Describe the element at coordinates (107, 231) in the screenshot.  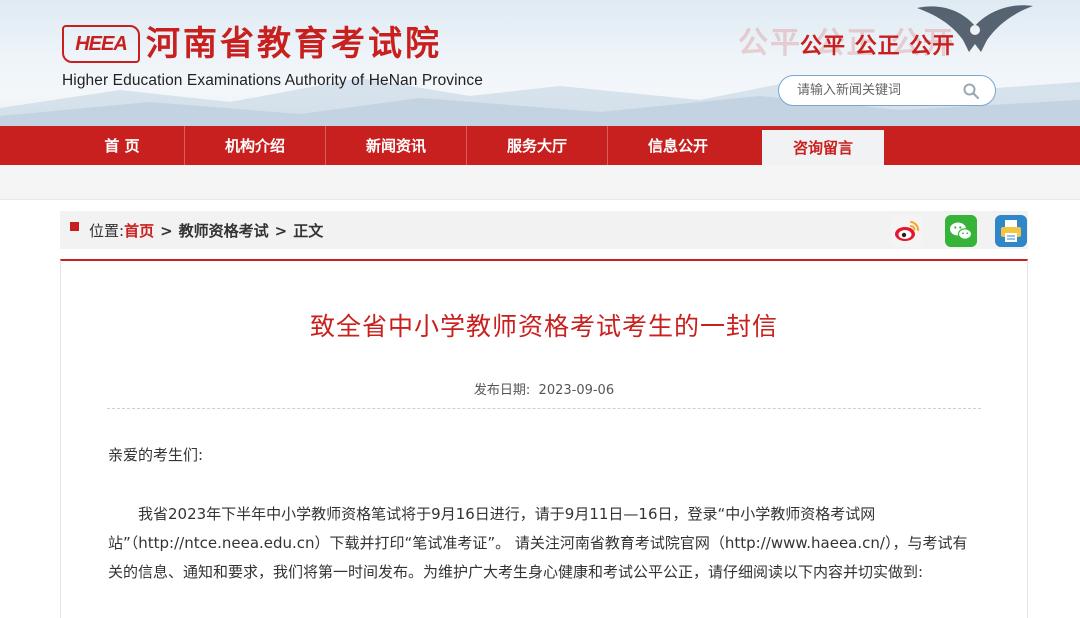
I see `breadcrumb-prefix: 位置:` at that location.